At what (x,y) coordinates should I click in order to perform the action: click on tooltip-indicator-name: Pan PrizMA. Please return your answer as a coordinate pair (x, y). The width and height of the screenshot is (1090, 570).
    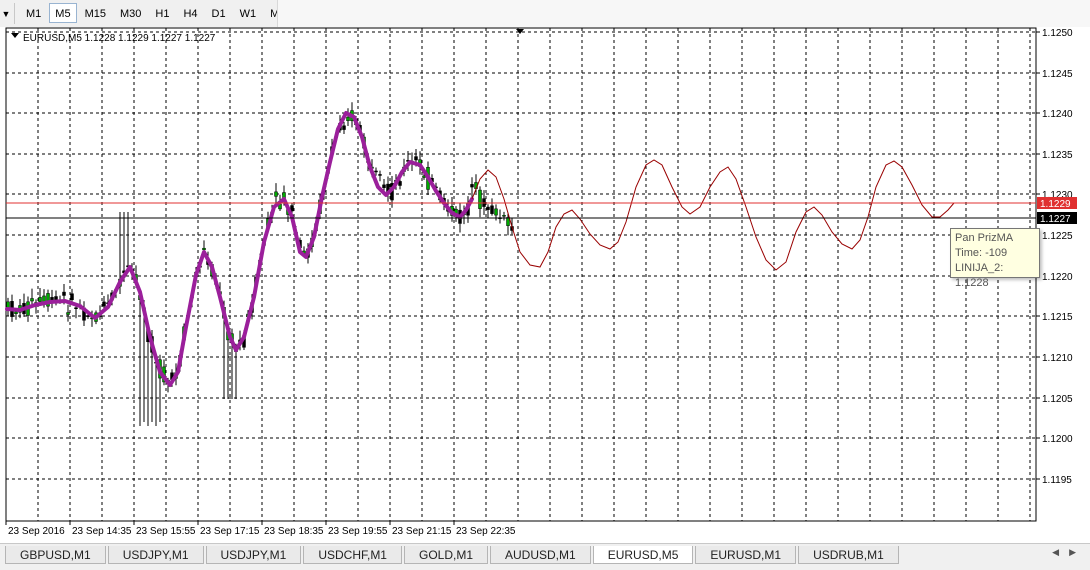
    Looking at the image, I should click on (984, 238).